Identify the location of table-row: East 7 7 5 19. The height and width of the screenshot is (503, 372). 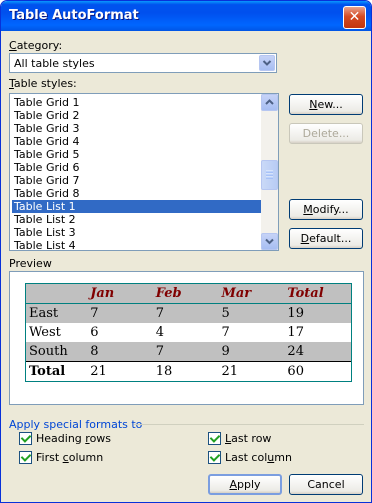
(189, 313).